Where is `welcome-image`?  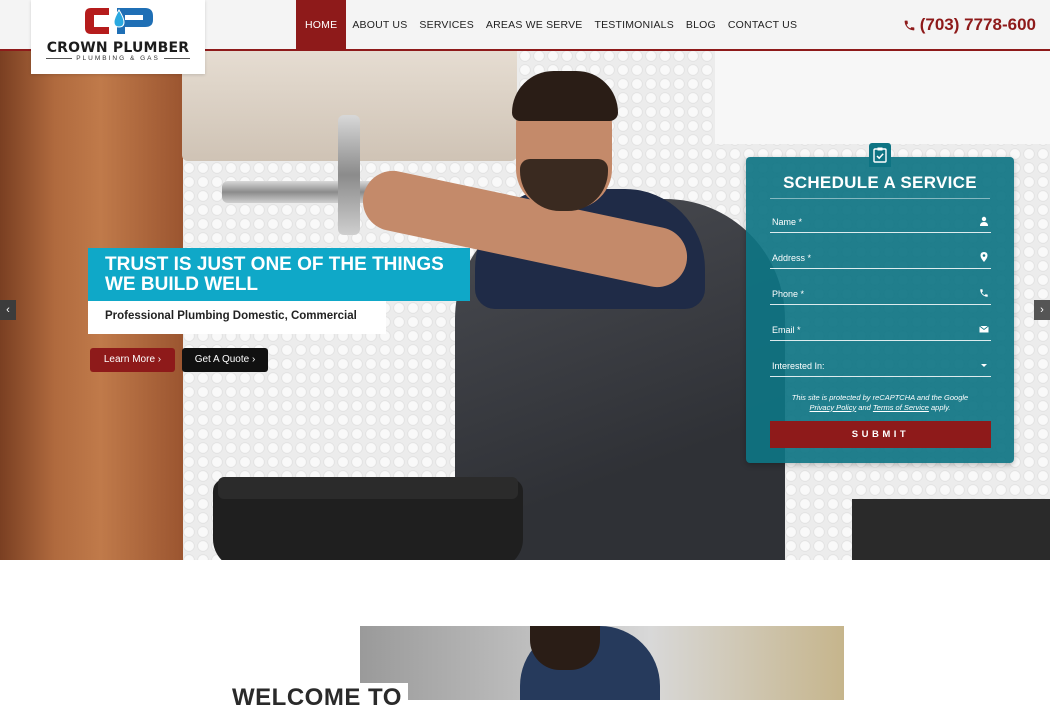 welcome-image is located at coordinates (602, 663).